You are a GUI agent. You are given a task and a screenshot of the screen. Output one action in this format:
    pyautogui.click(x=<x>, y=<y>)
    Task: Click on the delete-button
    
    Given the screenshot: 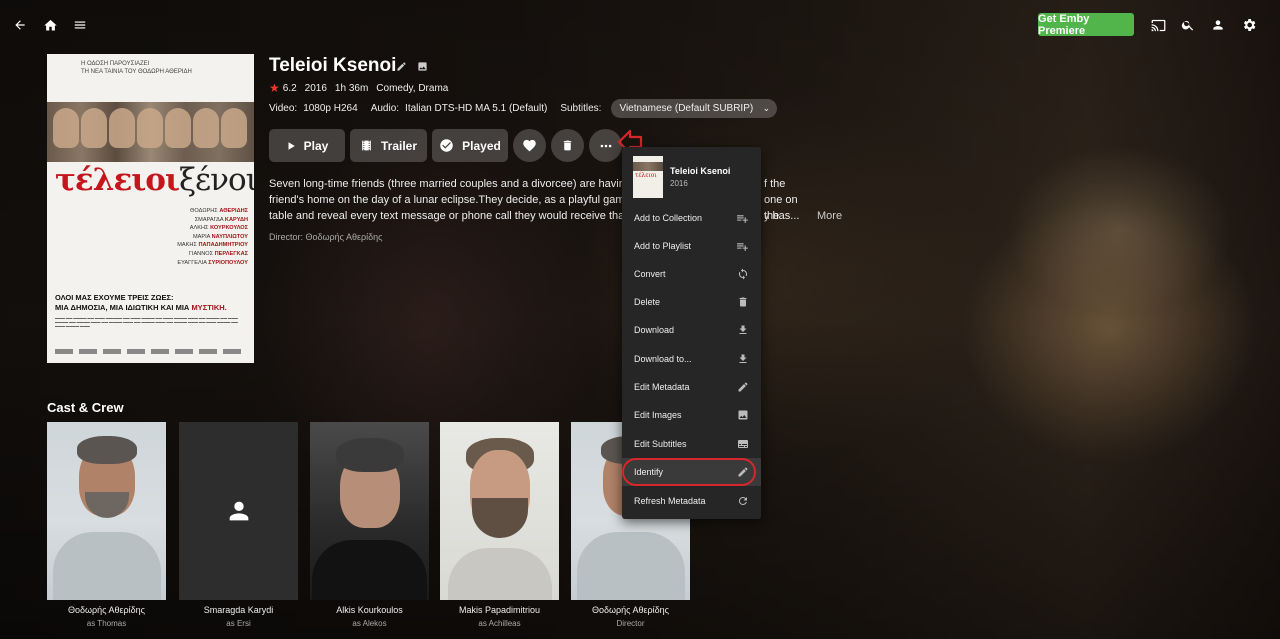 What is the action you would take?
    pyautogui.click(x=567, y=145)
    